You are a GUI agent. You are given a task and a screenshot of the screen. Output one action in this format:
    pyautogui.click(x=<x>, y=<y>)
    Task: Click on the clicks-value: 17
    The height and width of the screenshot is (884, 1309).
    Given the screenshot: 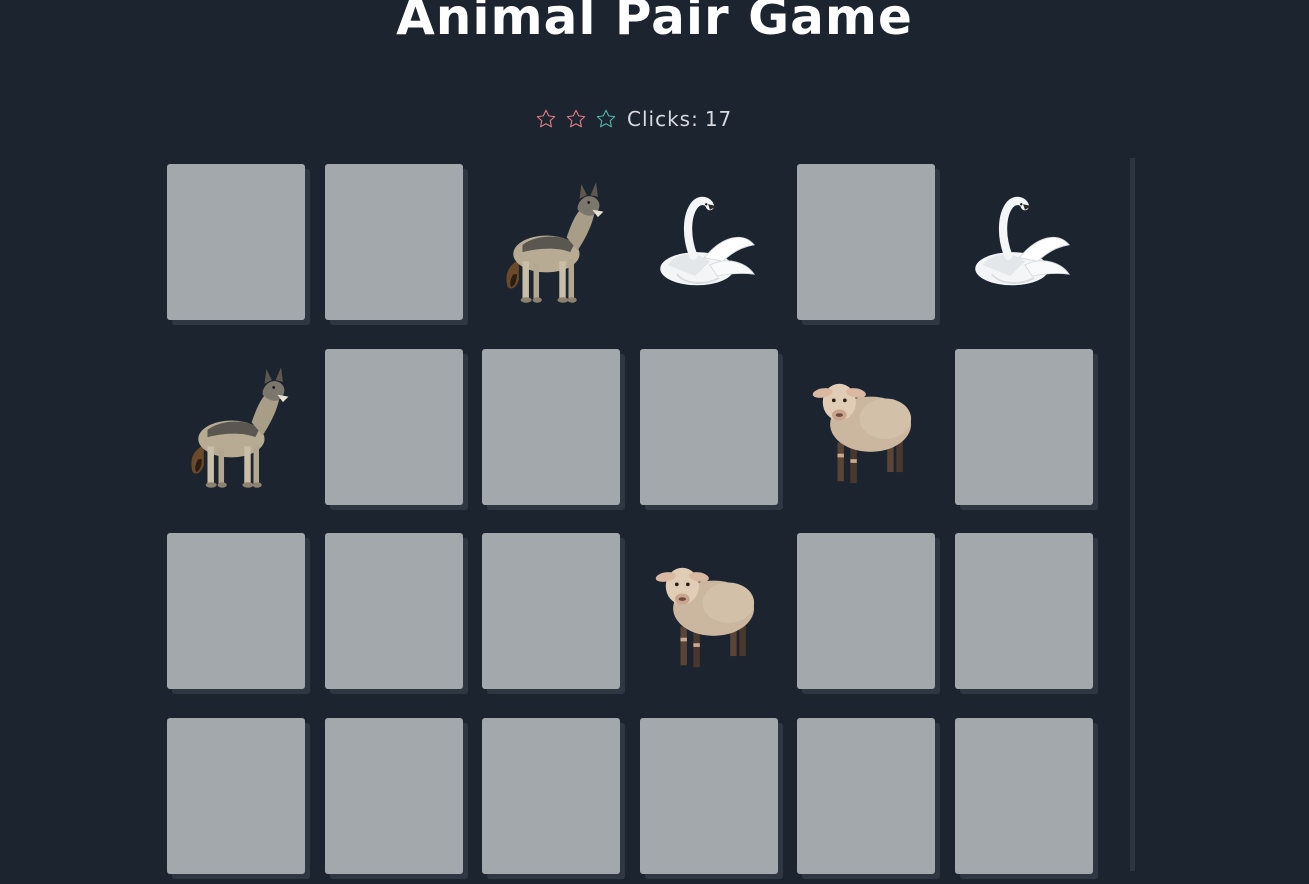 What is the action you would take?
    pyautogui.click(x=718, y=119)
    